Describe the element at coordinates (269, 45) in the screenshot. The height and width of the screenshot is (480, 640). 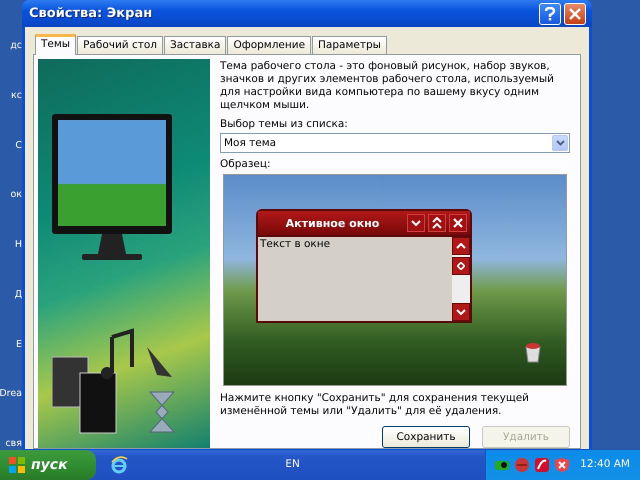
I see `tab: Оформление` at that location.